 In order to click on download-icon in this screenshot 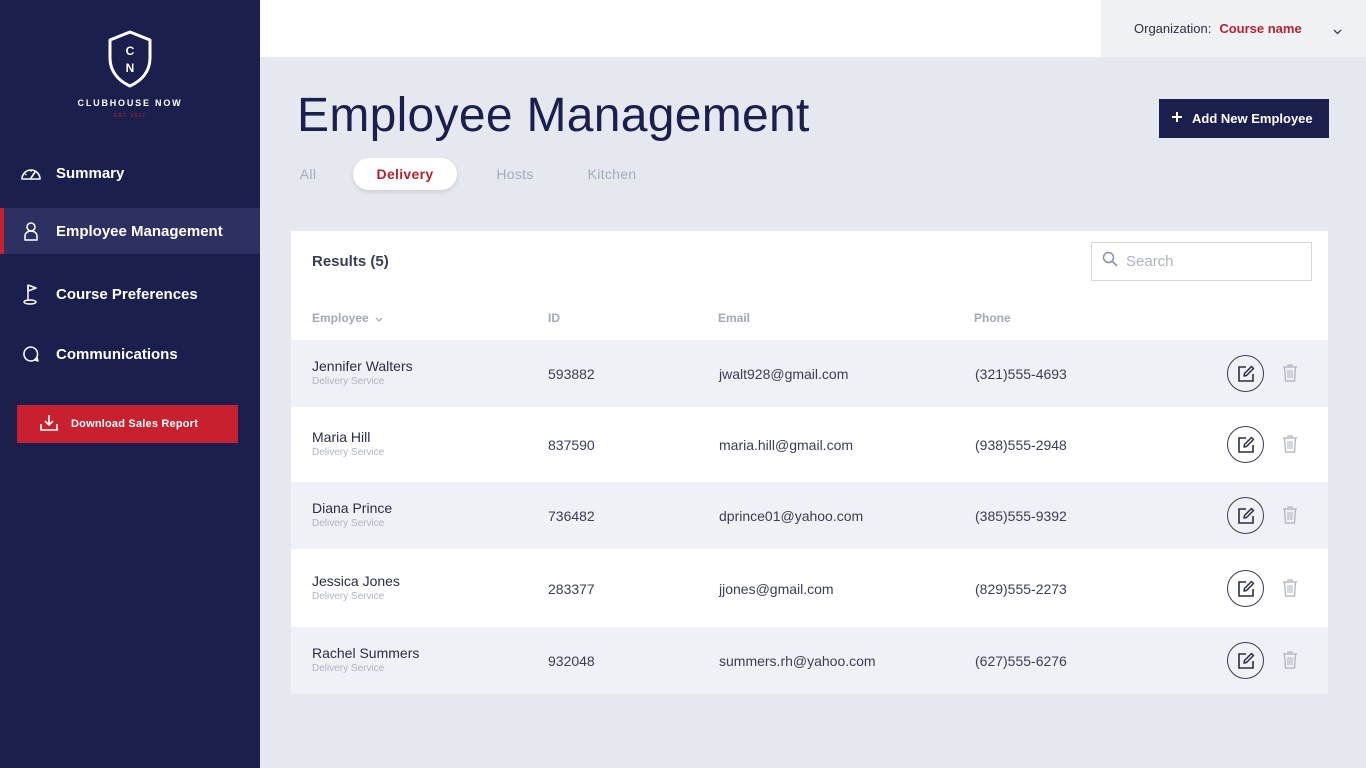, I will do `click(49, 424)`.